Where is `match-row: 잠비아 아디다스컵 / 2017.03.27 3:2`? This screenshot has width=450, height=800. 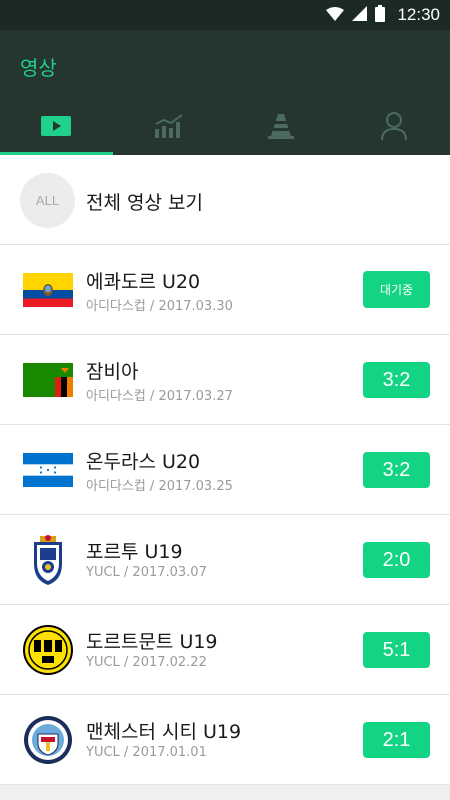 match-row: 잠비아 아디다스컵 / 2017.03.27 3:2 is located at coordinates (225, 380).